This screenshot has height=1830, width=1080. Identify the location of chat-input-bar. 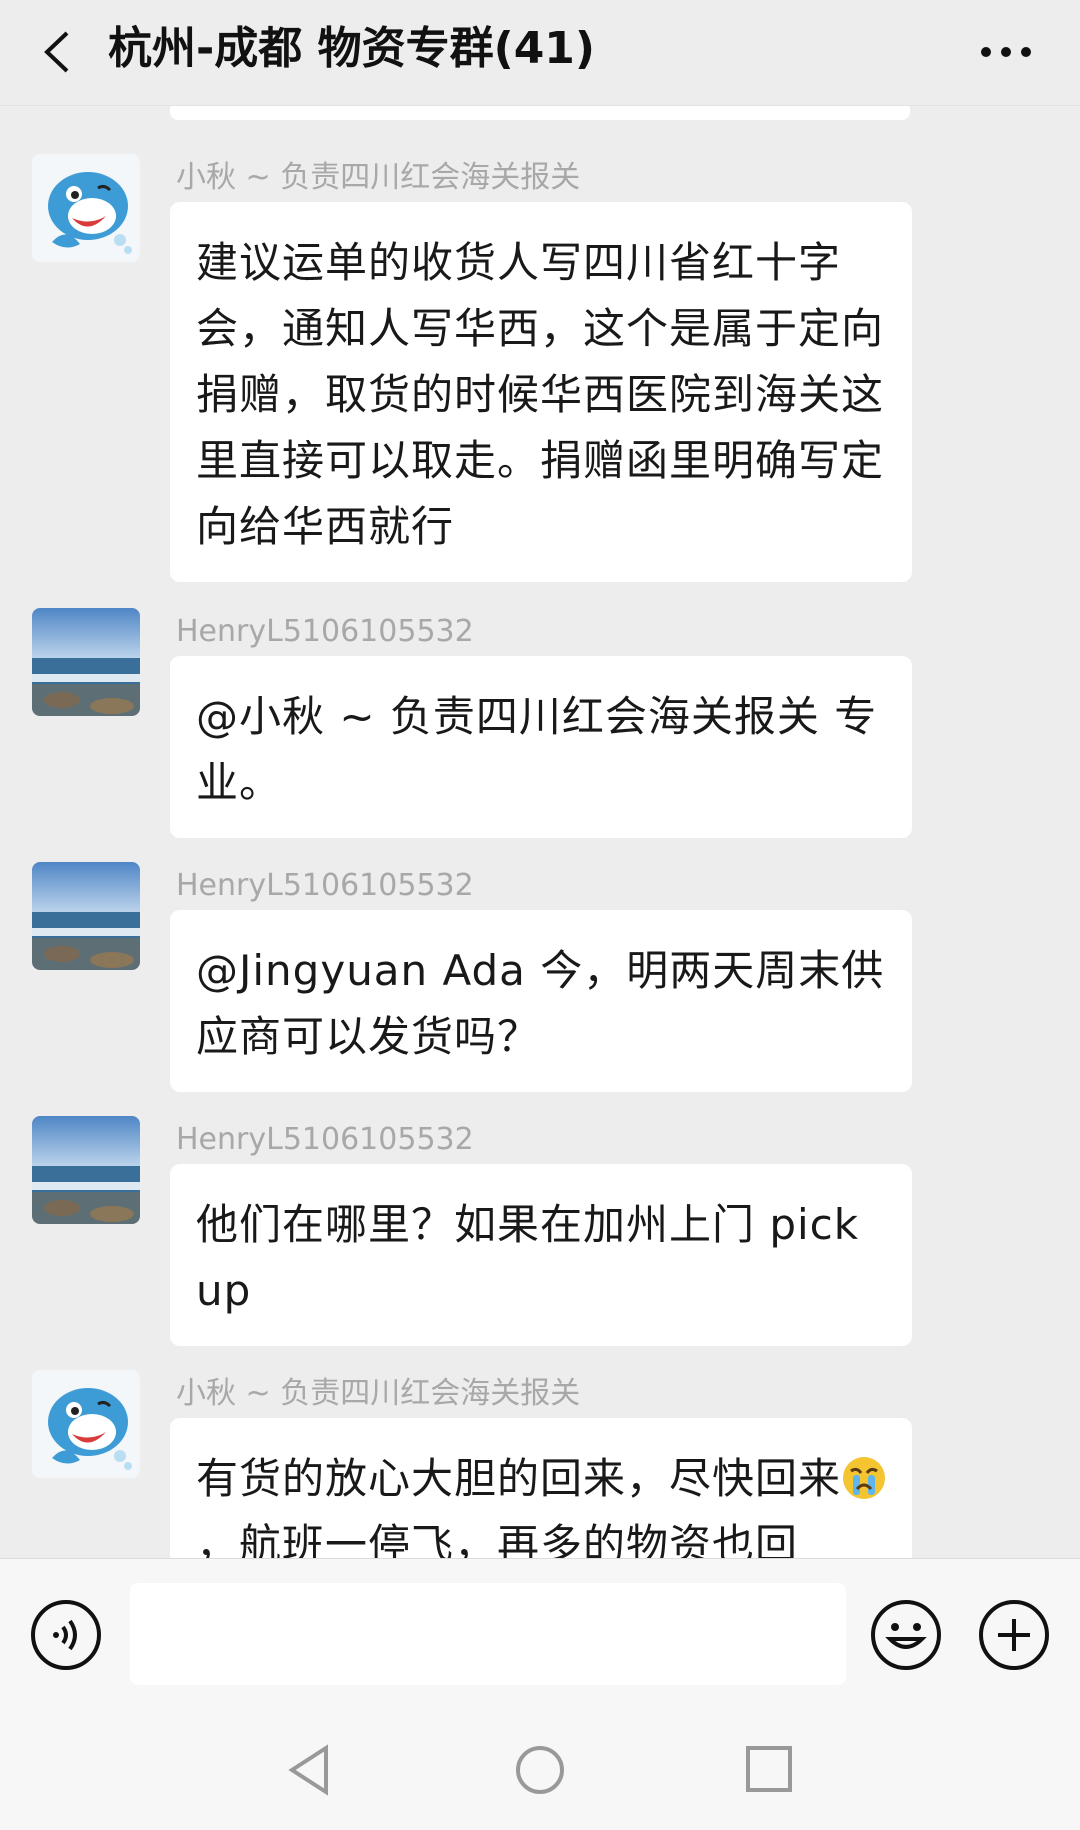
(540, 1636).